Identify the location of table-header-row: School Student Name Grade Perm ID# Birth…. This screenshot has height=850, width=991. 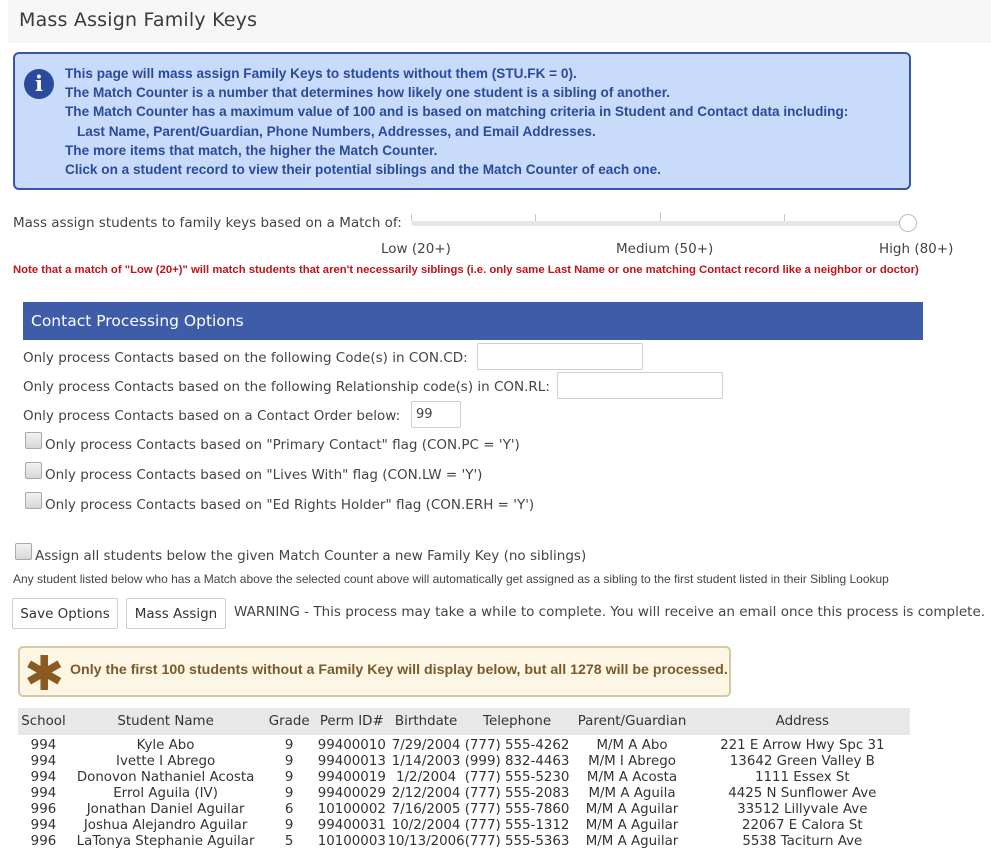
(464, 721).